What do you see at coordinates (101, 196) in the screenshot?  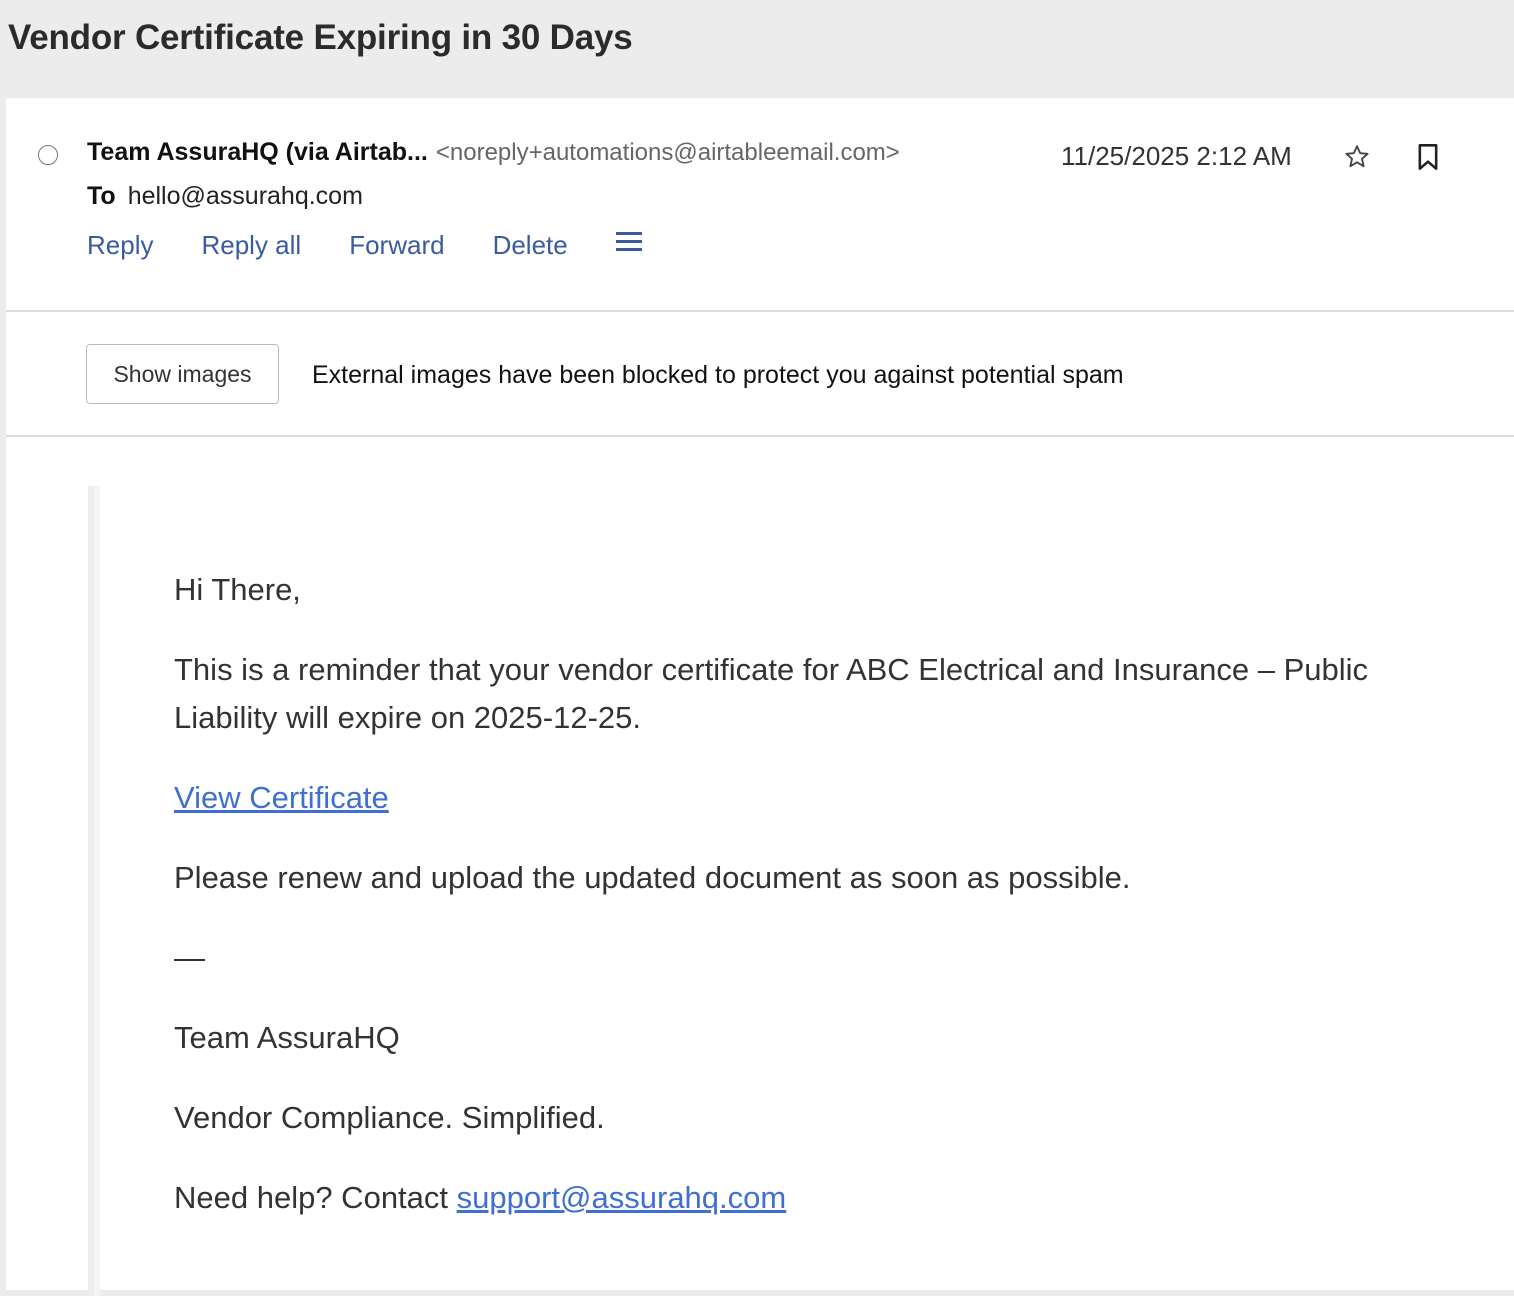 I see `to-label: To` at bounding box center [101, 196].